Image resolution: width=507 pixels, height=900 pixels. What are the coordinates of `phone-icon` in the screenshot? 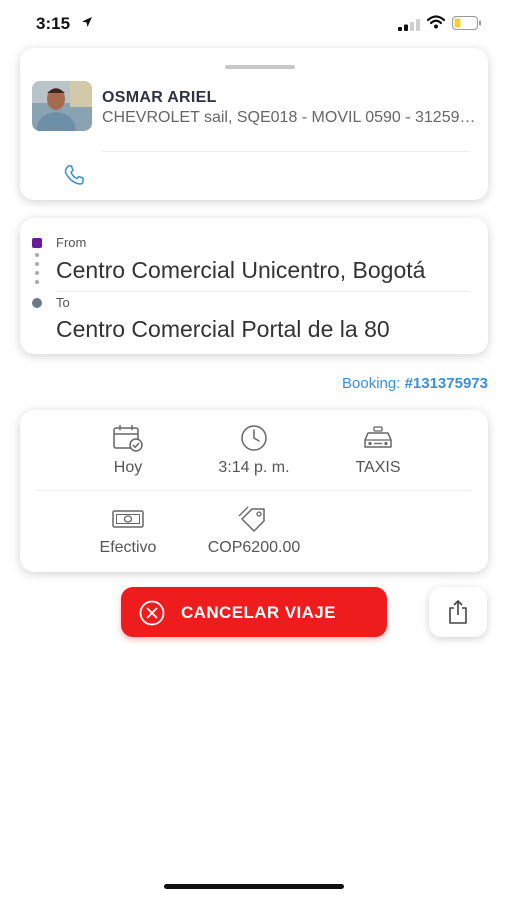 It's located at (74, 175).